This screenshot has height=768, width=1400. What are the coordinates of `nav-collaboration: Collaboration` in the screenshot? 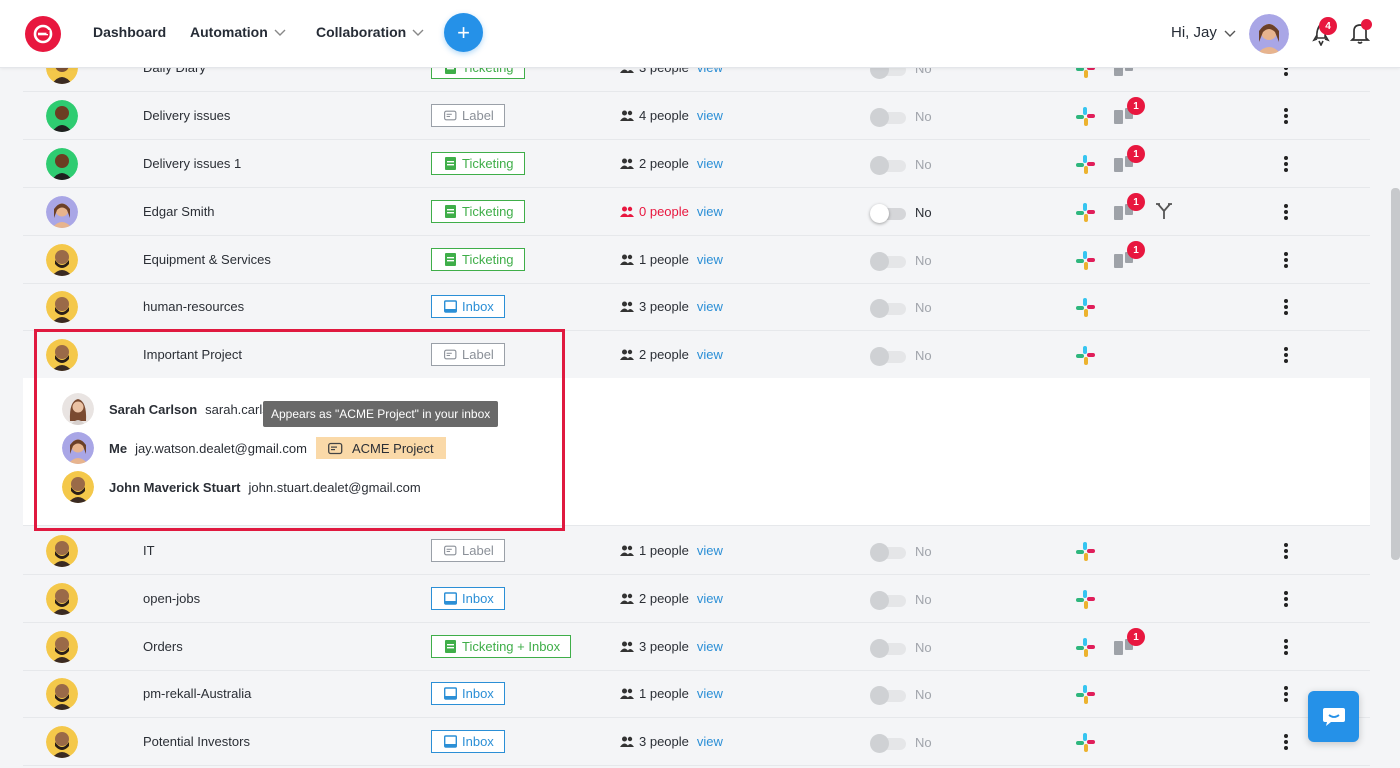 It's located at (370, 32).